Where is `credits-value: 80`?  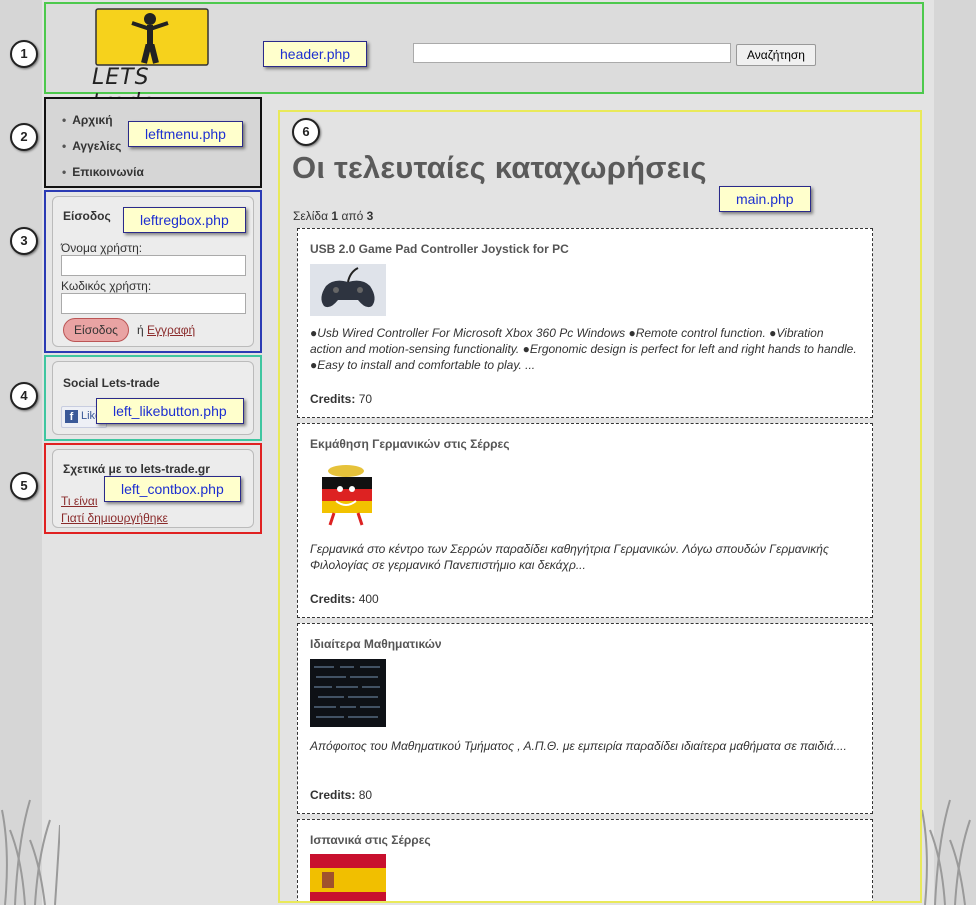 credits-value: 80 is located at coordinates (365, 795).